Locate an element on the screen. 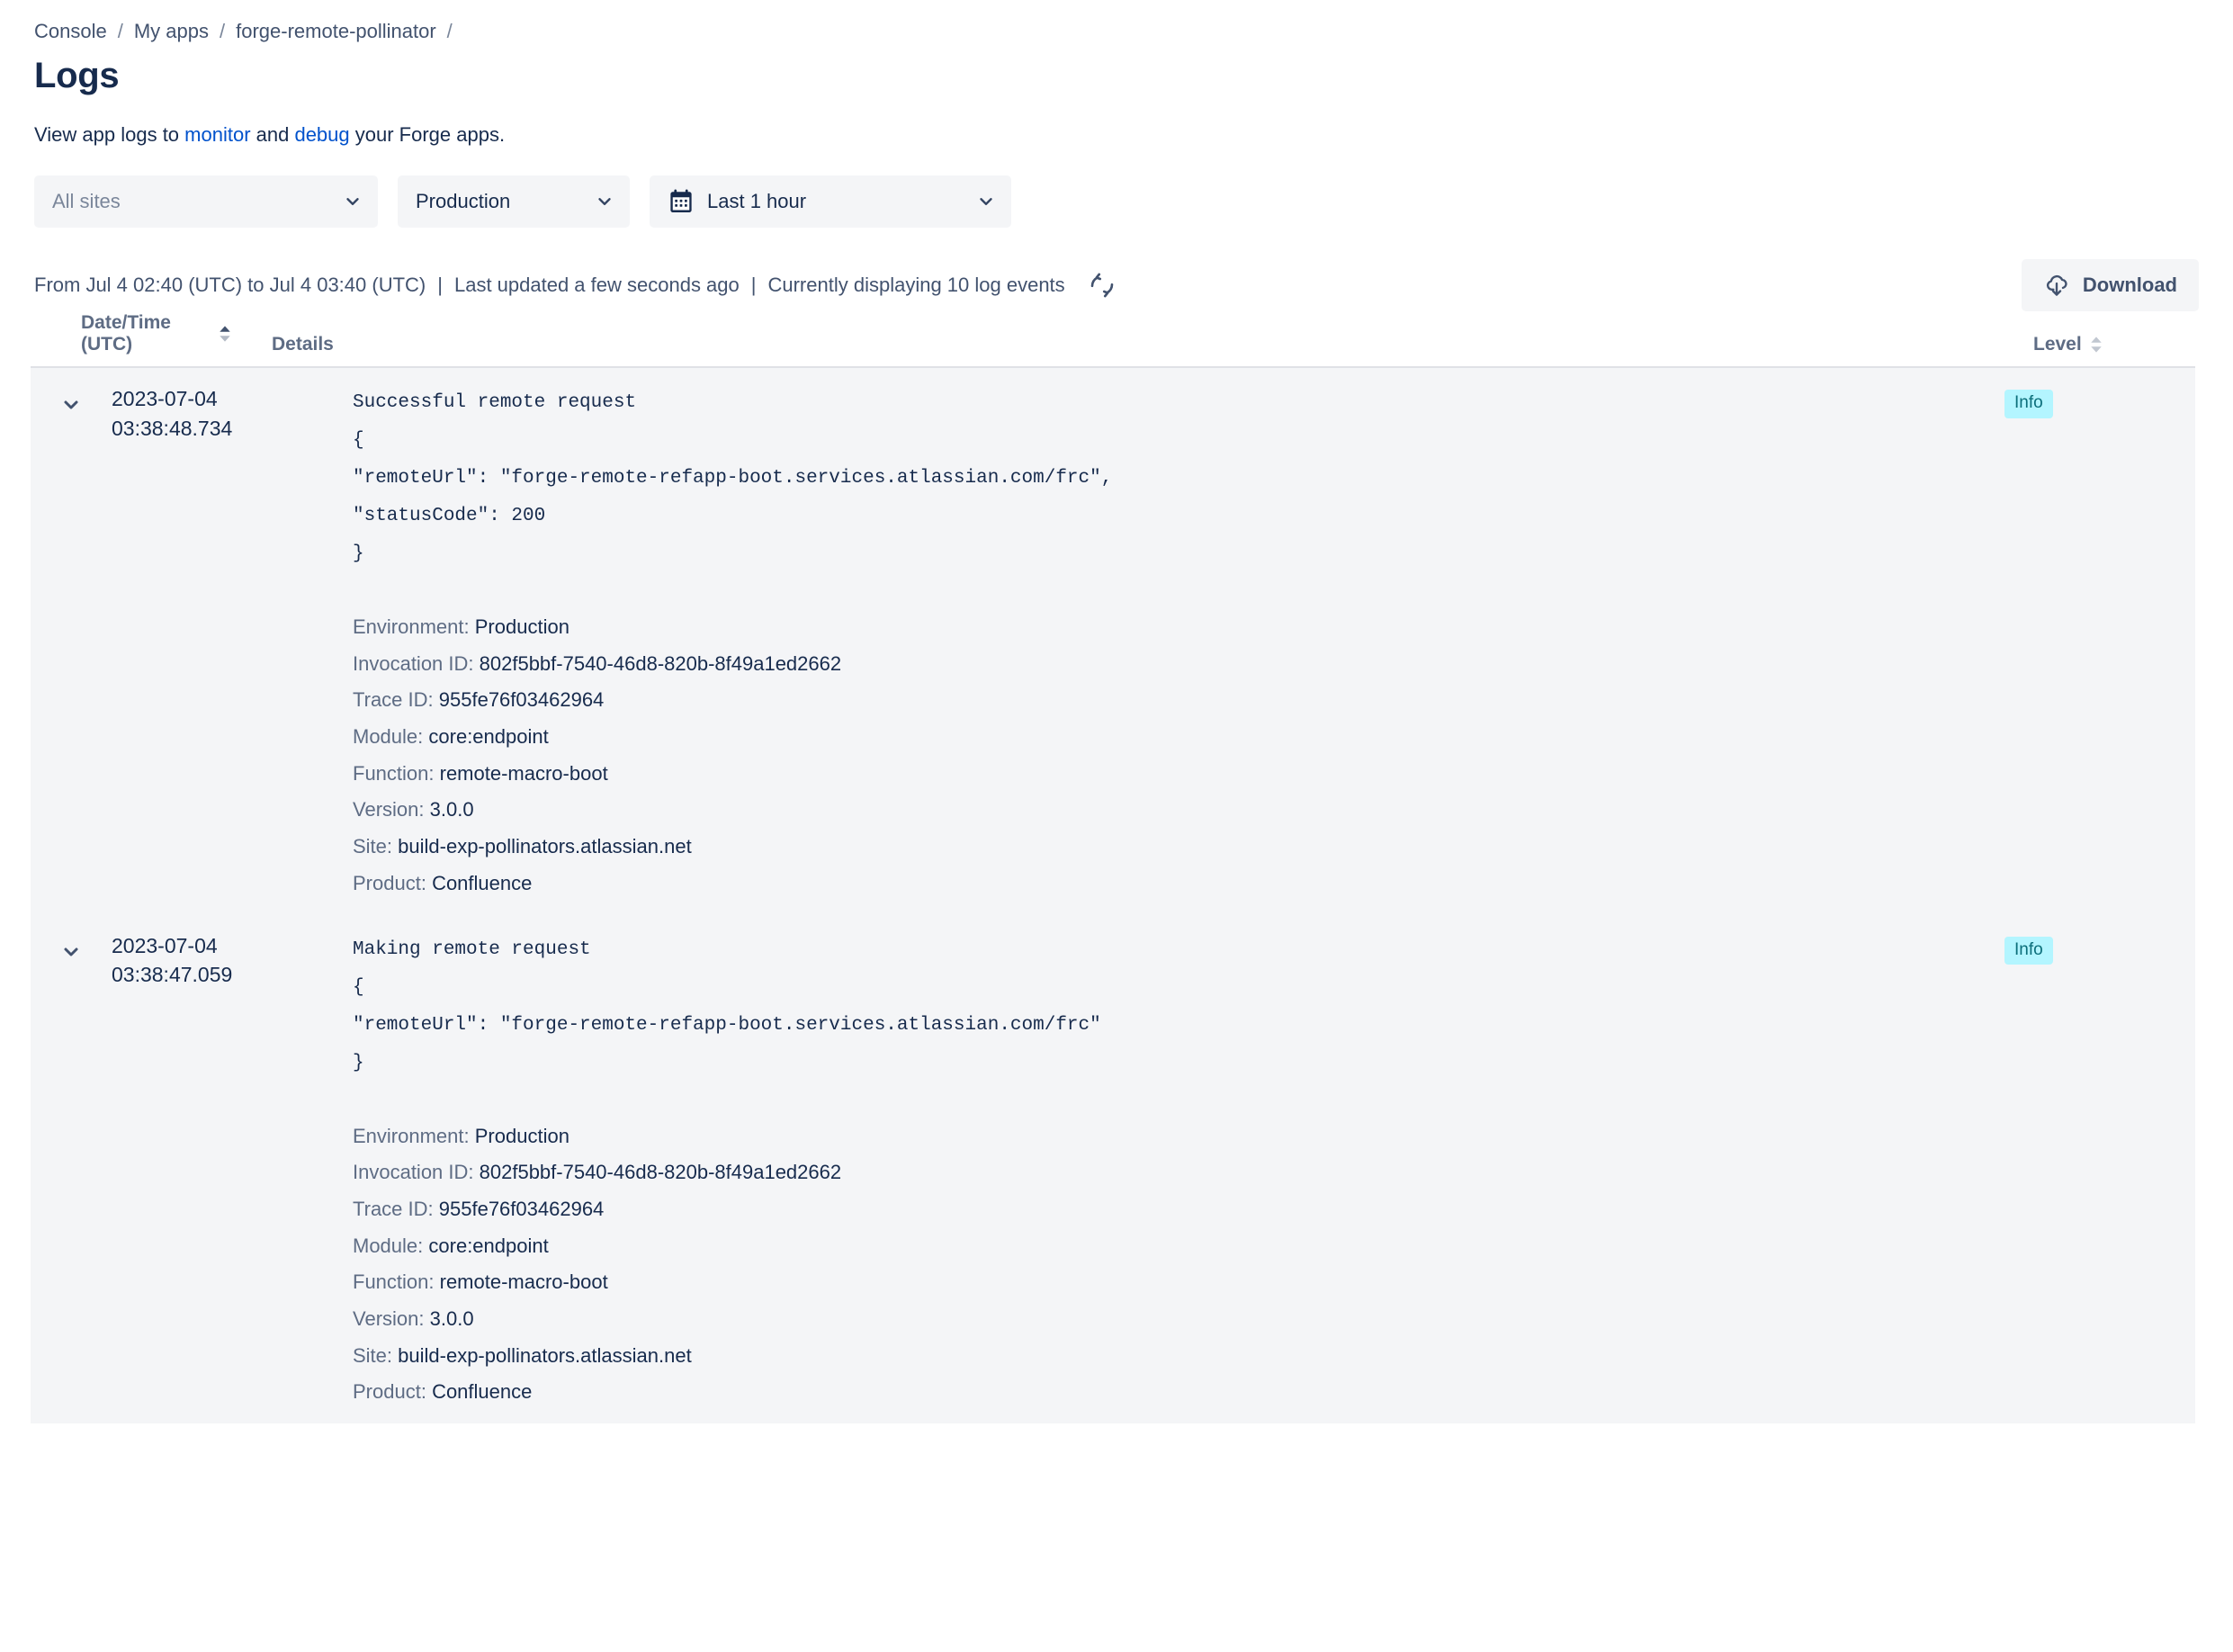  row-expand-cell is located at coordinates (71, 641).